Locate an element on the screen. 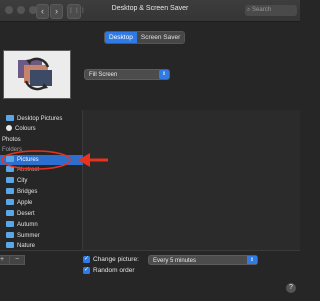 Image resolution: width=320 pixels, height=301 pixels. remove-folder-button: − is located at coordinates (17, 260).